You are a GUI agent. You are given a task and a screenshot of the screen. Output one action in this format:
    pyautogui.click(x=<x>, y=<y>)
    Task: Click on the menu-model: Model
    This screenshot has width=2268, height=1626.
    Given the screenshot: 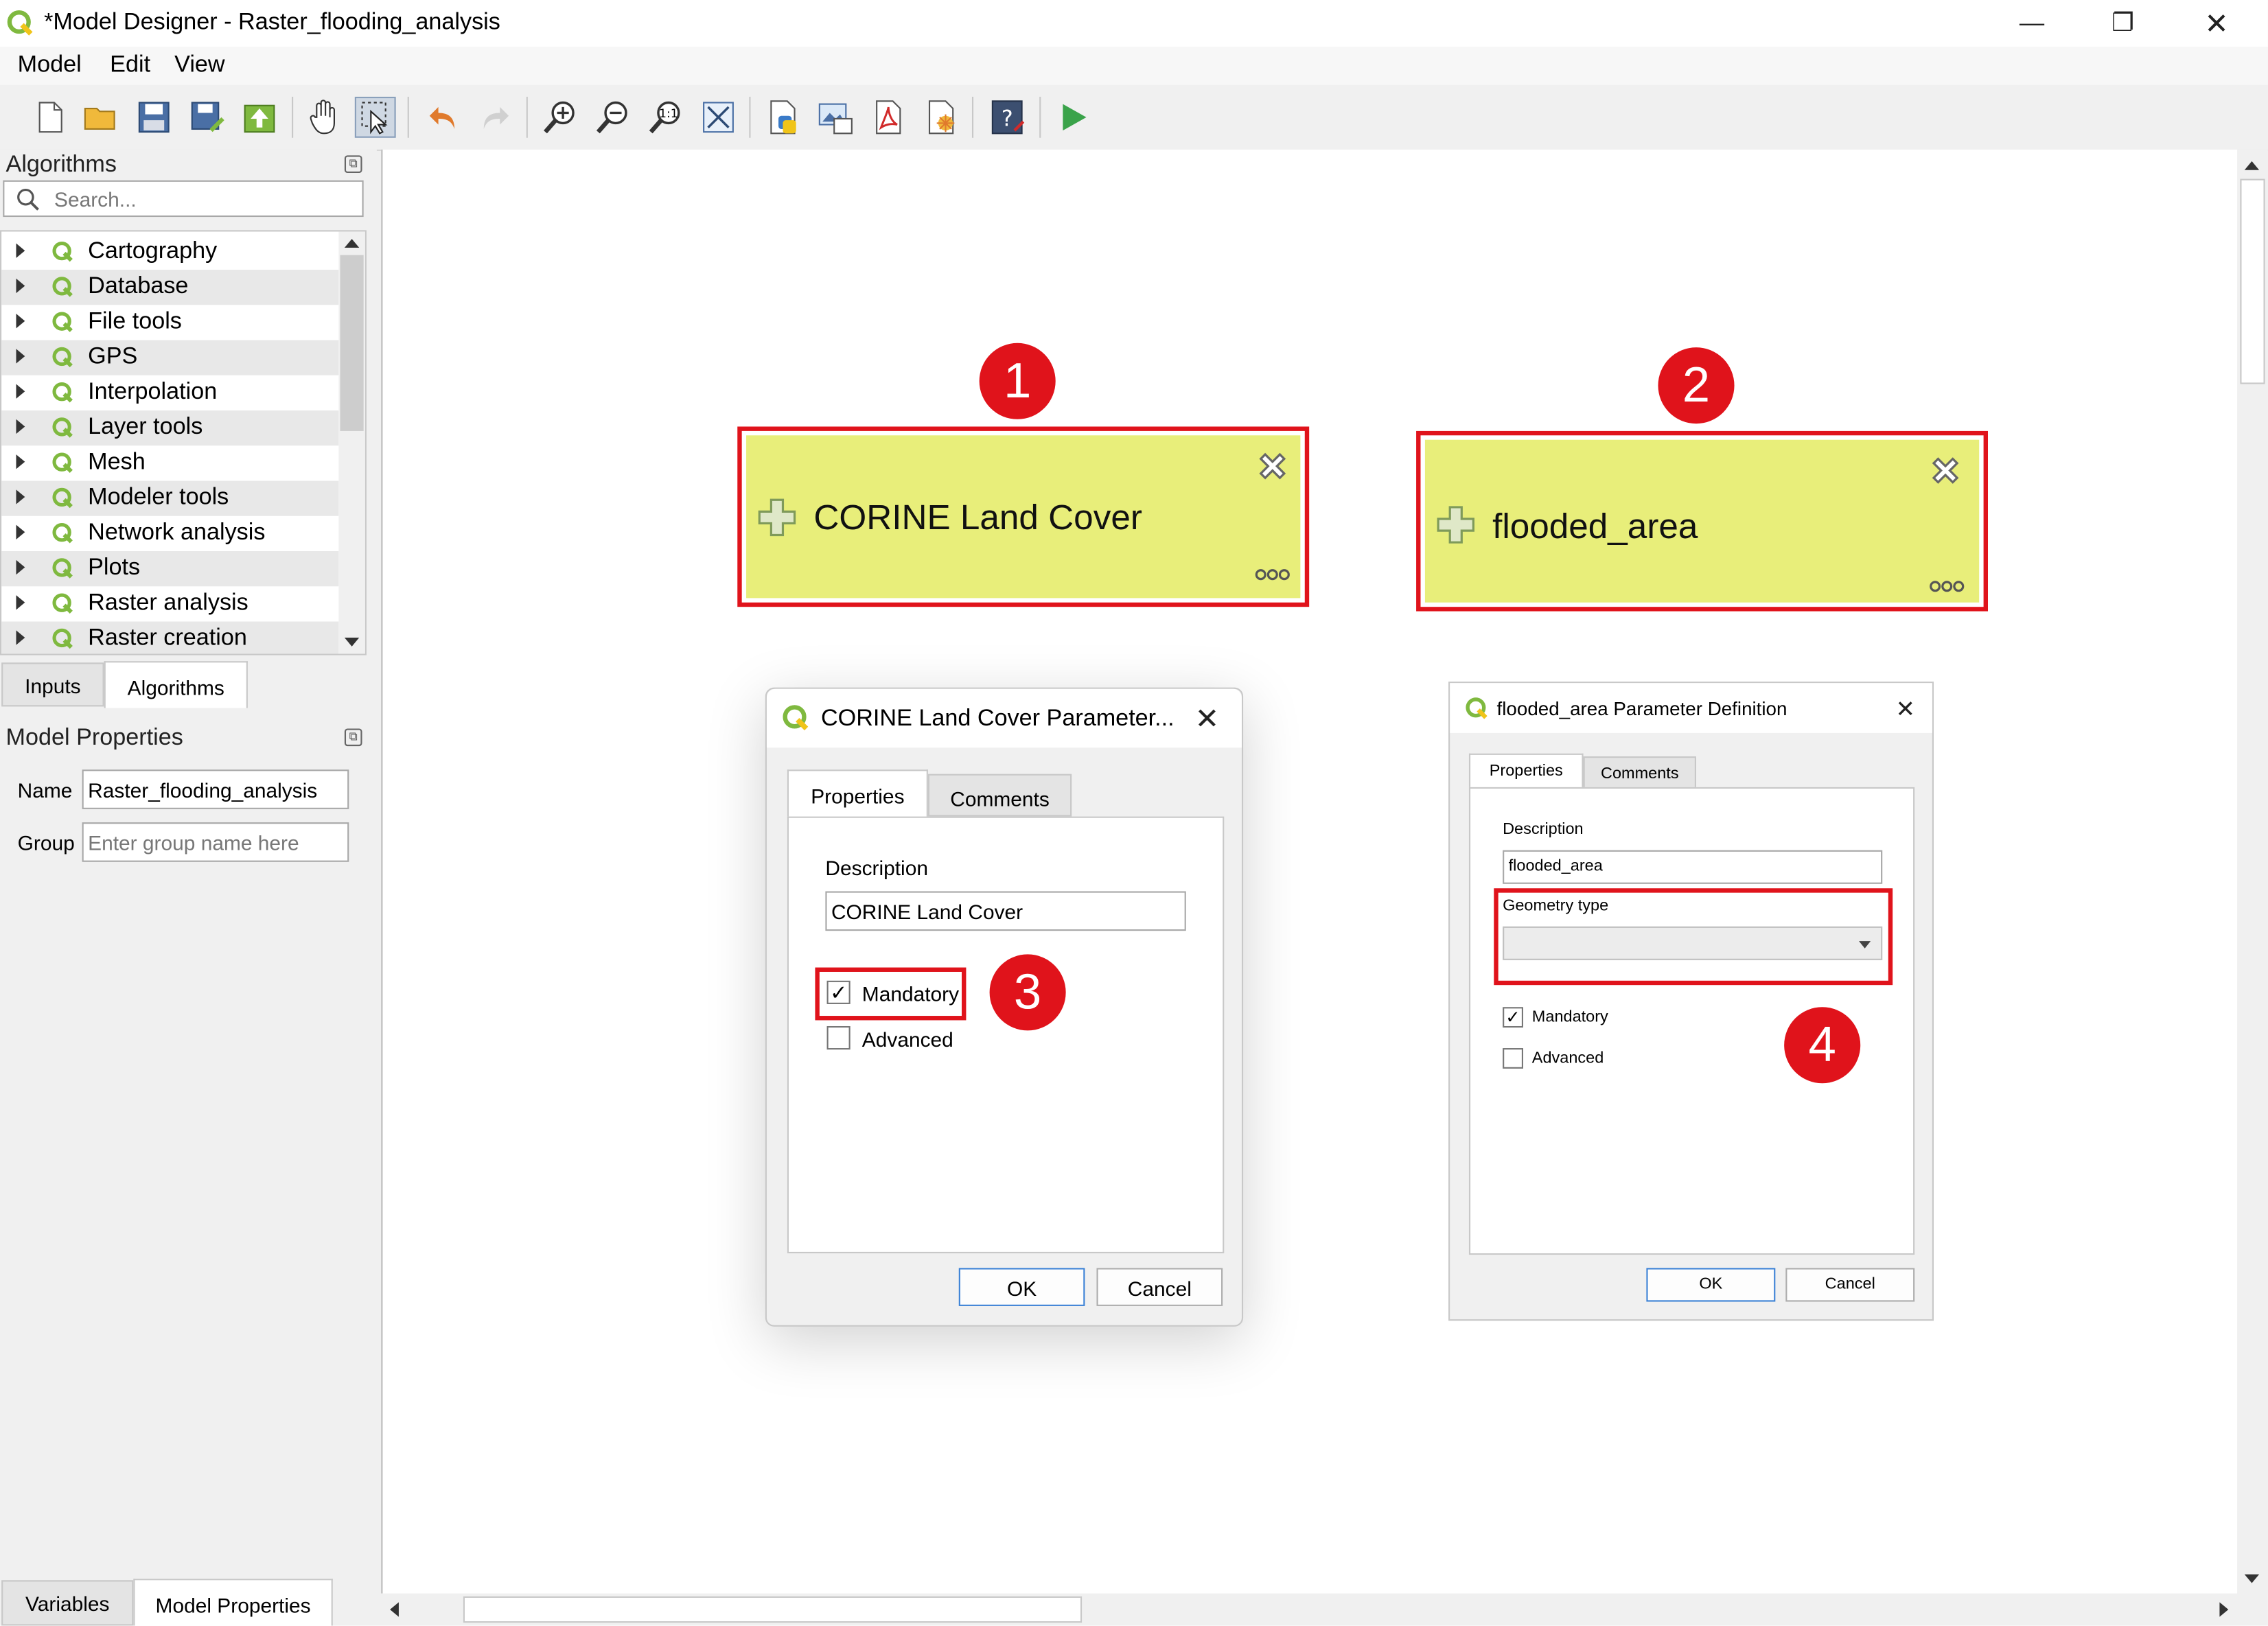 What is the action you would take?
    pyautogui.click(x=50, y=66)
    